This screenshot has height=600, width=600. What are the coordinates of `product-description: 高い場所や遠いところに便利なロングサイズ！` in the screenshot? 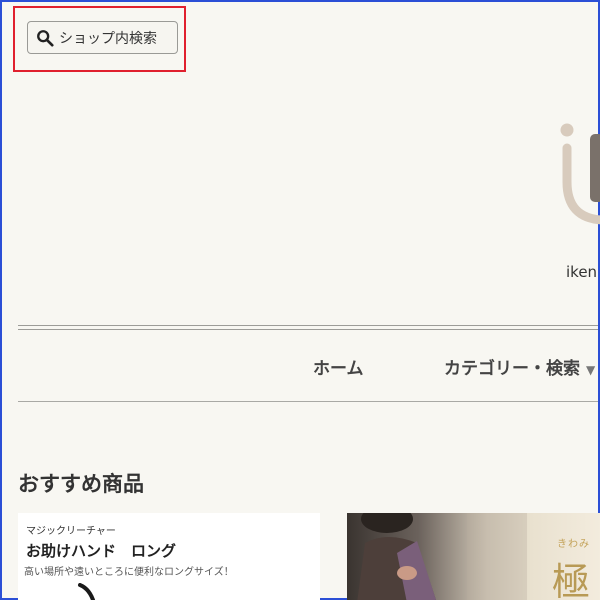 It's located at (129, 572).